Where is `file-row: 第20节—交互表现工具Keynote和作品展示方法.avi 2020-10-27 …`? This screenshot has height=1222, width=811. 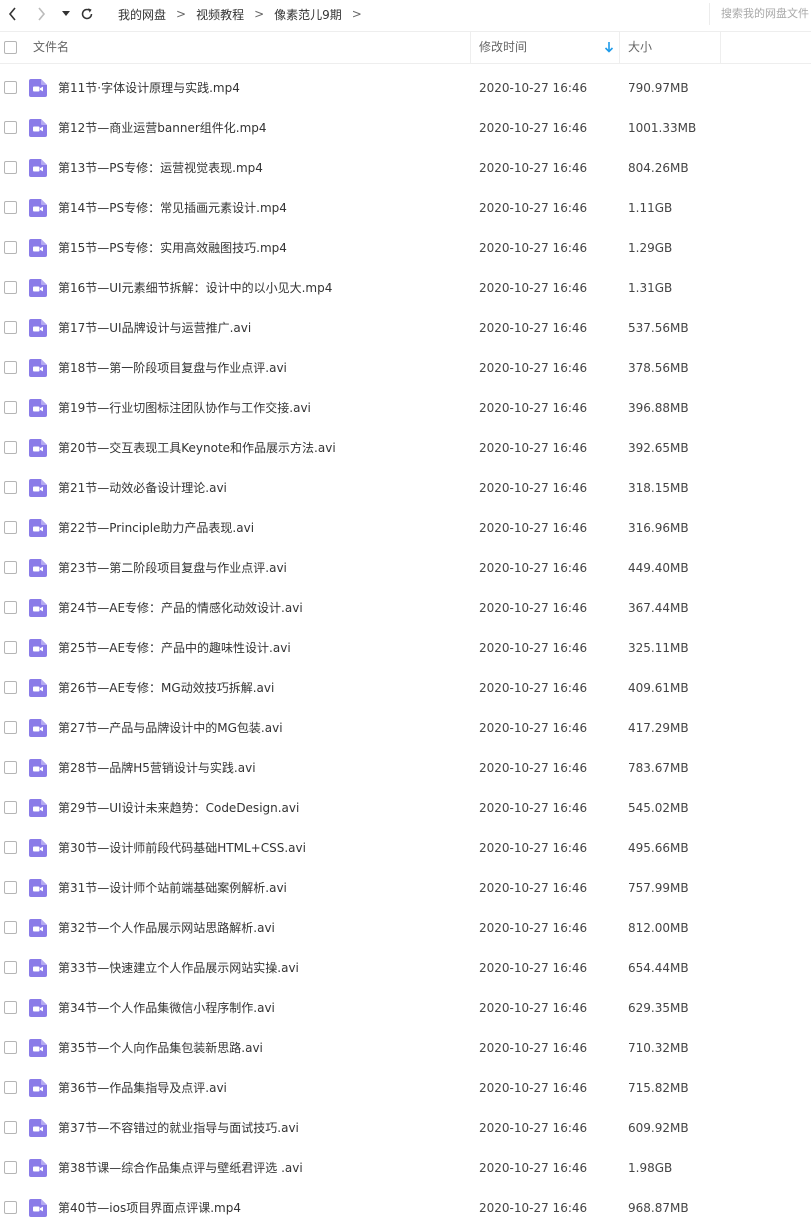
file-row: 第20节—交互表现工具Keynote和作品展示方法.avi 2020-10-27 … is located at coordinates (405, 448).